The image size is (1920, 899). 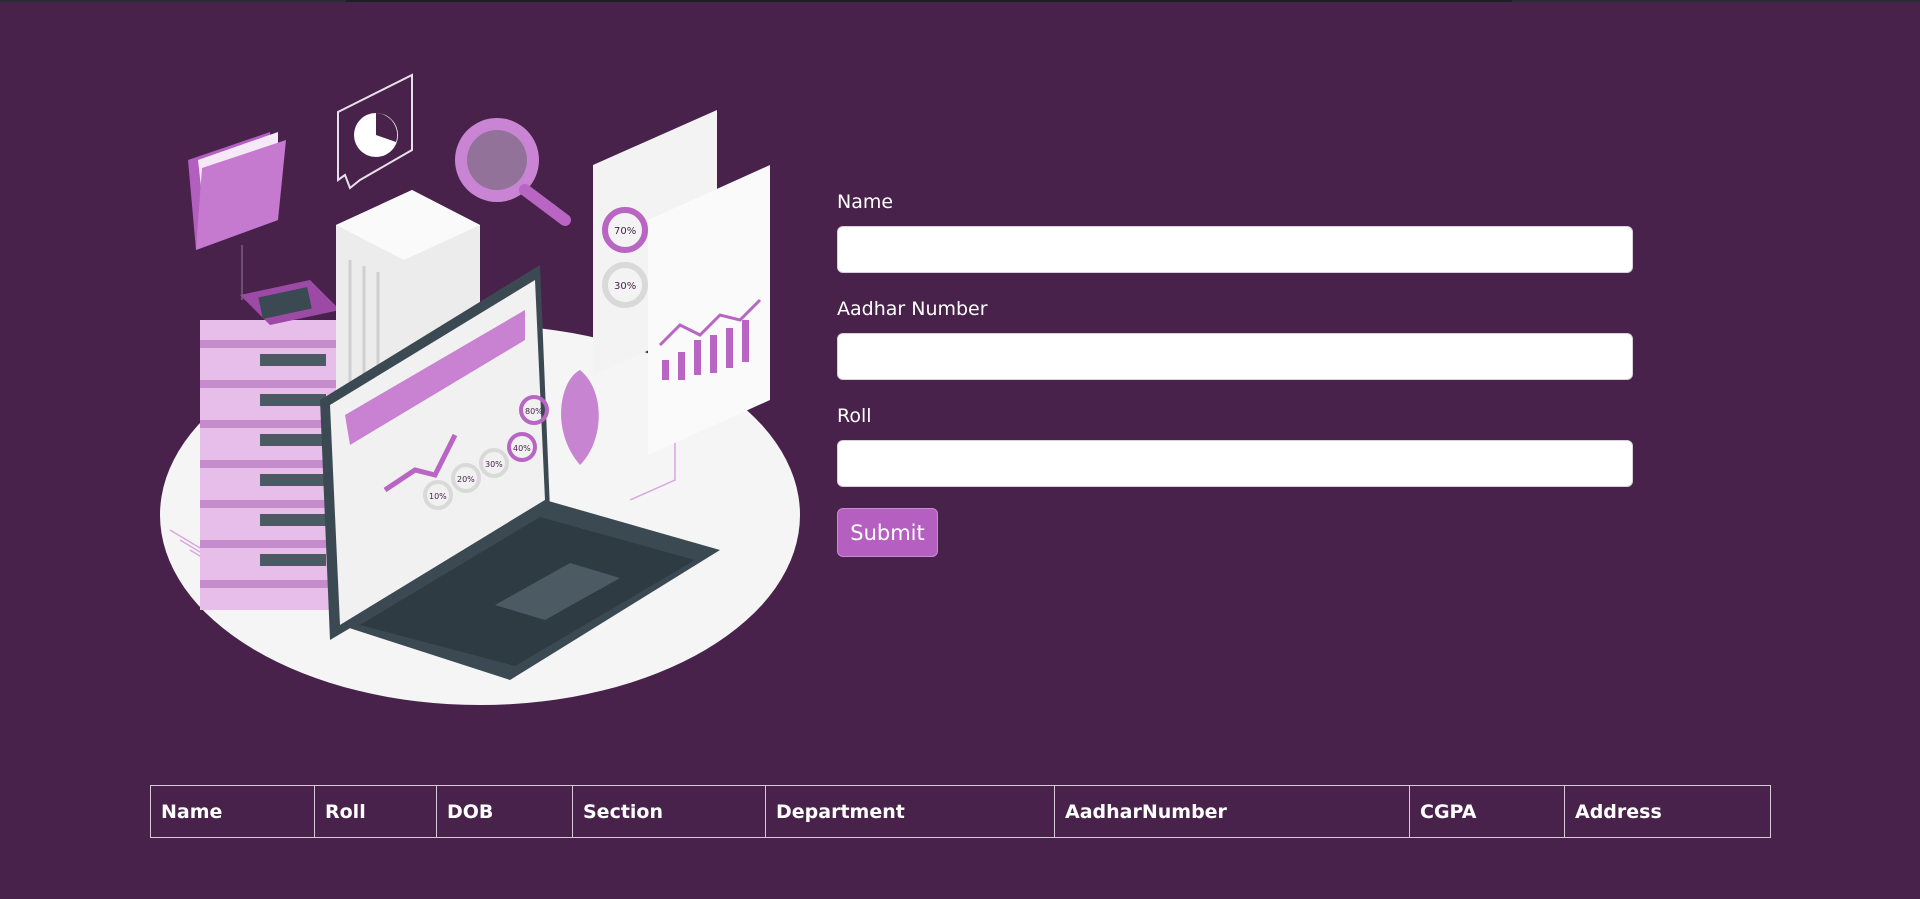 I want to click on column-header-dob: DOB, so click(x=504, y=811).